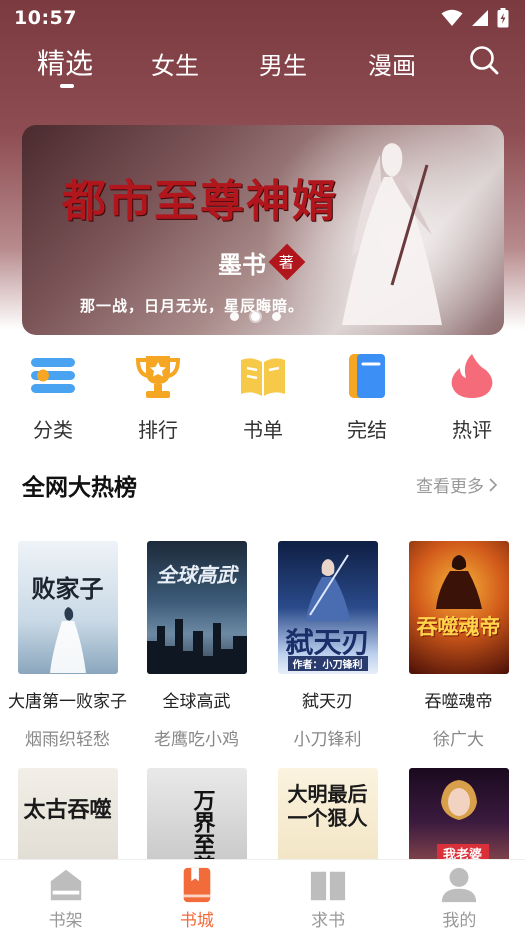  I want to click on book-cover: 吞噬魂帝, so click(458, 607).